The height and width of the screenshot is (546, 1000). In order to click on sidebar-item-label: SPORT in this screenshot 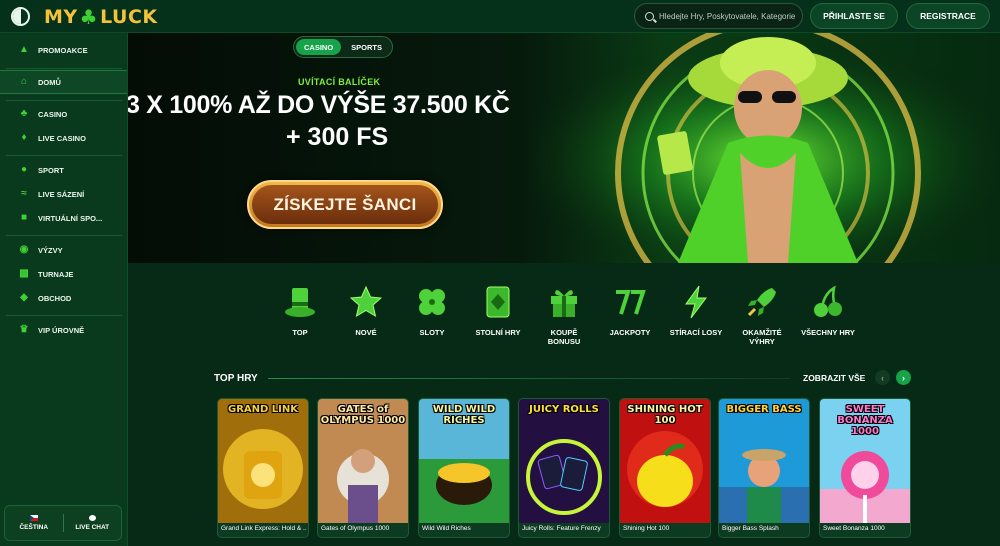, I will do `click(51, 170)`.